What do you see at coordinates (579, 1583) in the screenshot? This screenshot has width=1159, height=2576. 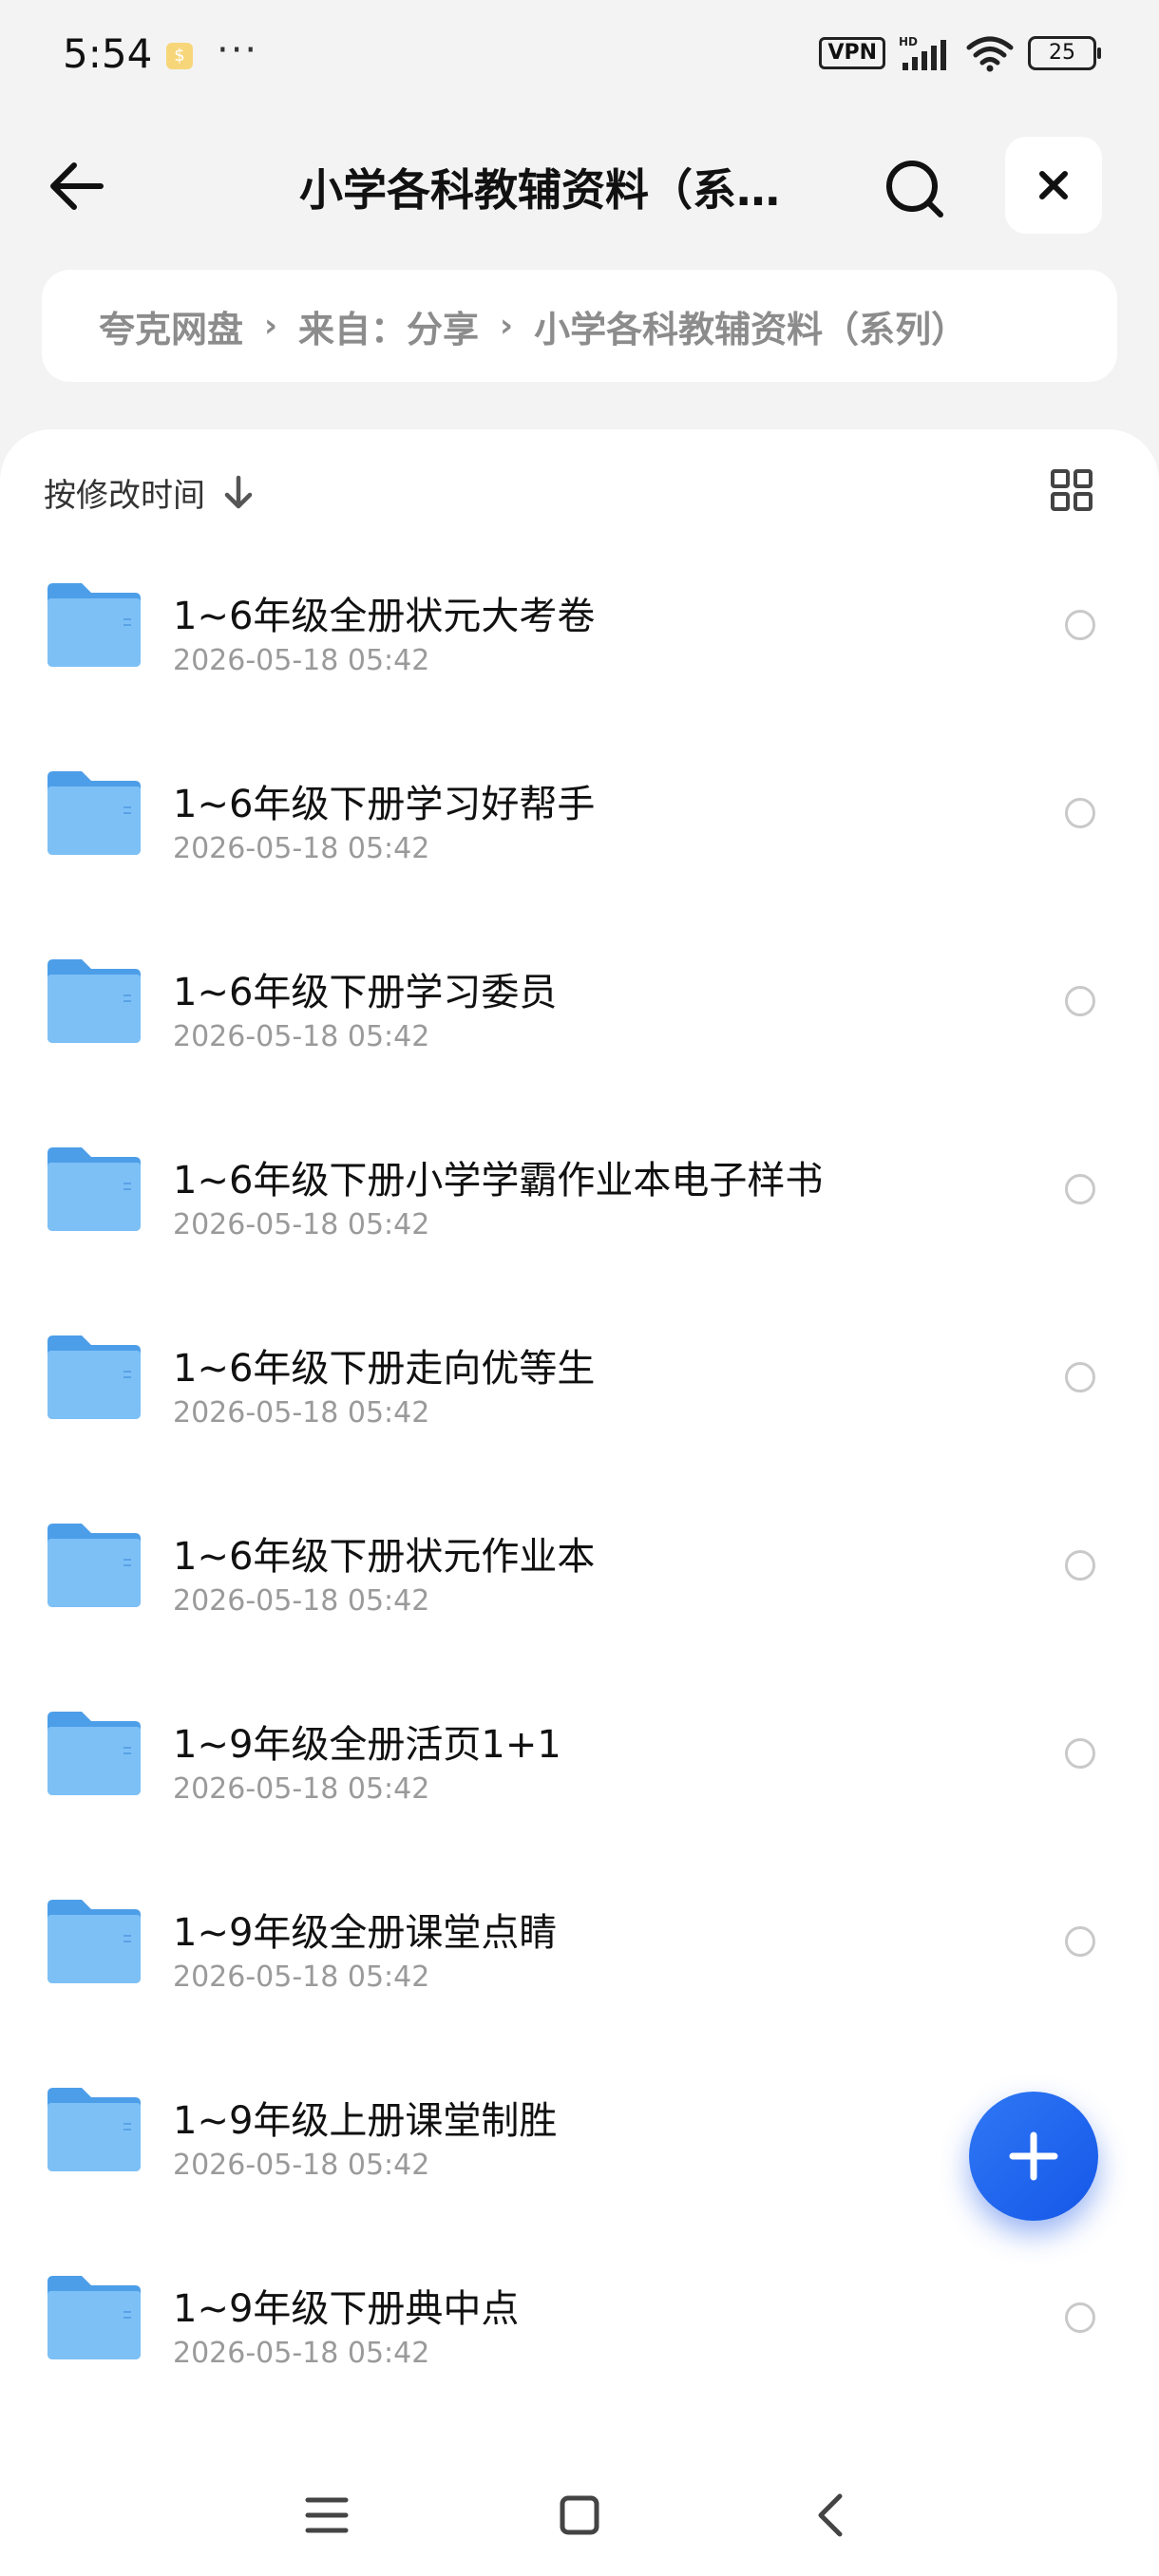 I see `file-row: 1~6年级下册状元作业本 2026-05-18 05:42` at bounding box center [579, 1583].